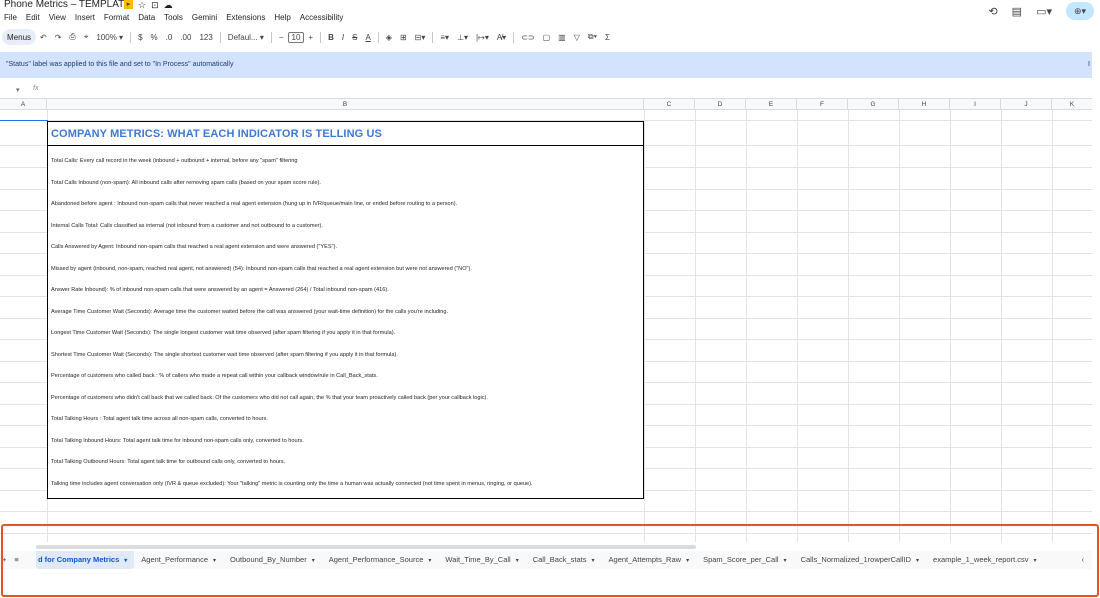  I want to click on italic-button: I, so click(343, 37).